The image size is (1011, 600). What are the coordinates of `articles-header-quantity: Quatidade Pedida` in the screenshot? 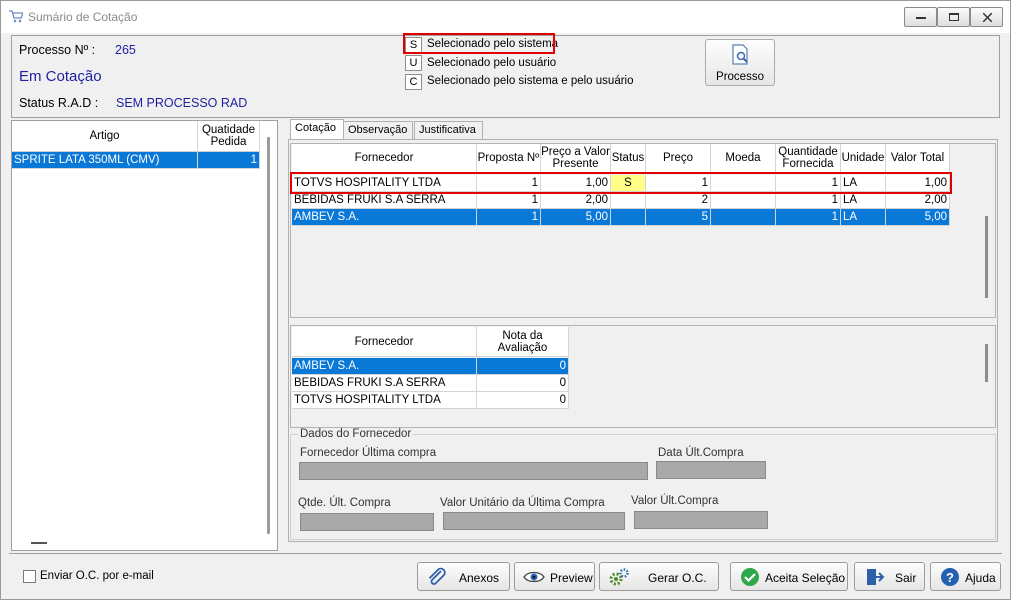 It's located at (229, 136).